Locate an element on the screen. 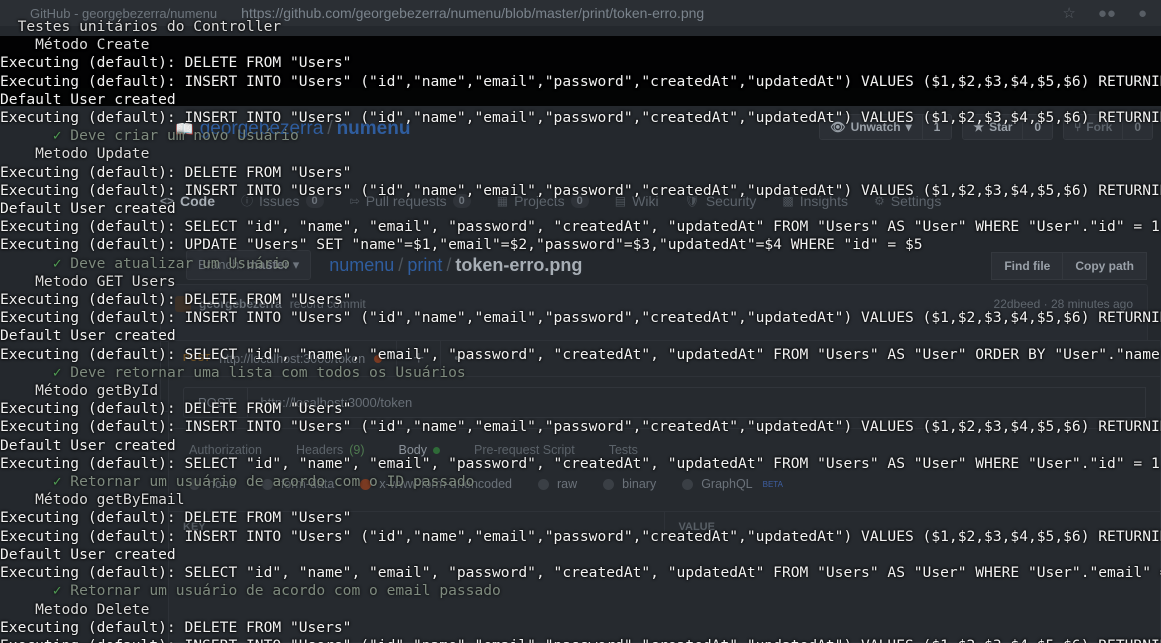 The image size is (1161, 643). breadcrumb-root: numenu is located at coordinates (361, 265).